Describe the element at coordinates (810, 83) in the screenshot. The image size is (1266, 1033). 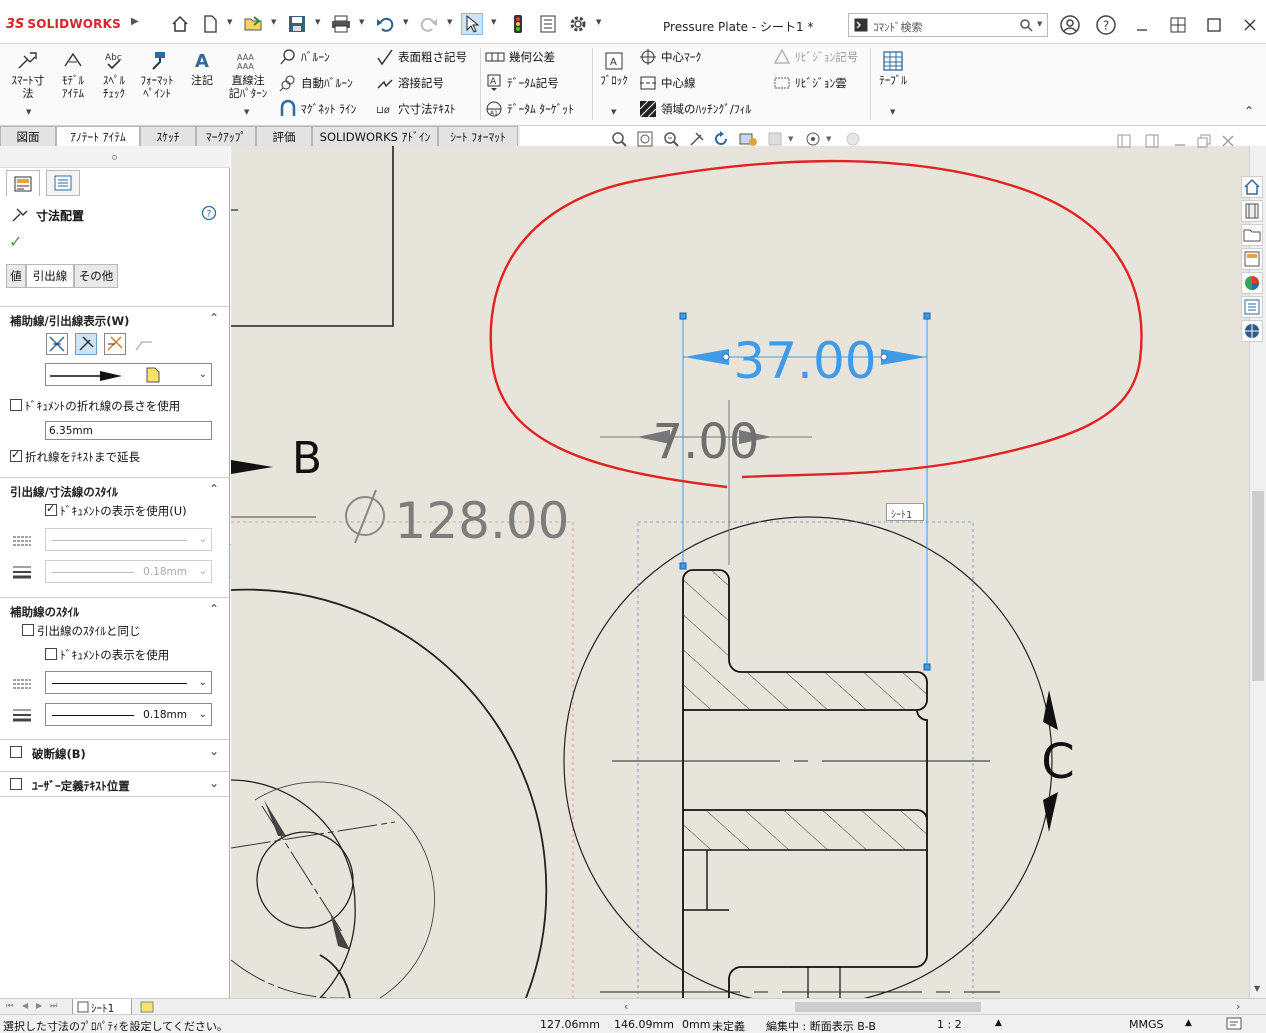
I see `revision-cloud-button: ﾘﾋﾞｼﾞｮﾝ雲` at that location.